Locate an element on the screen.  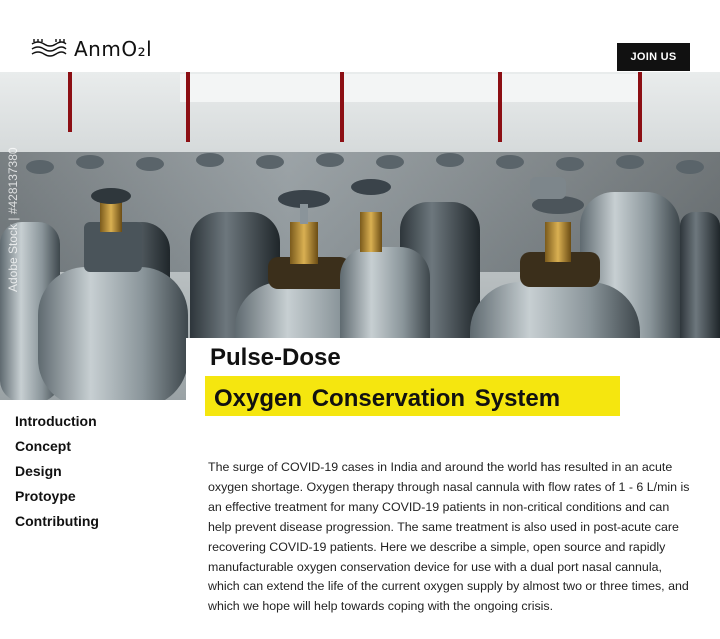
logo: AnmO₂l is located at coordinates (91, 49).